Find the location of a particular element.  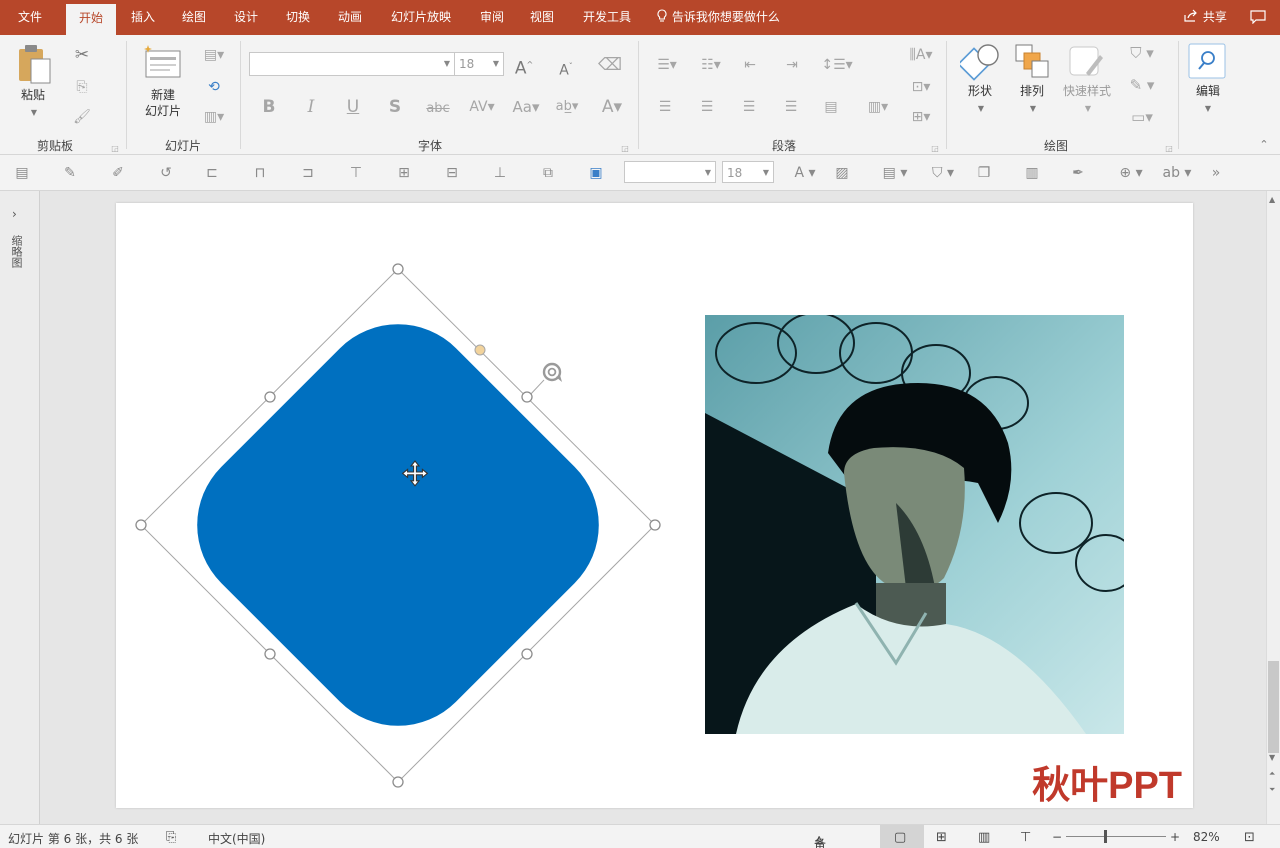

resize-handle-bottom is located at coordinates (398, 782).